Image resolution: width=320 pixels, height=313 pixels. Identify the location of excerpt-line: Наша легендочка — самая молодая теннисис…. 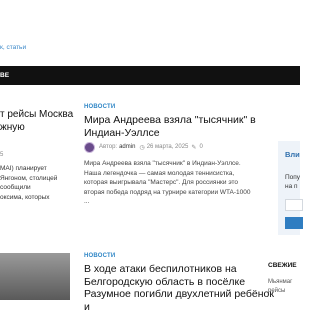
(159, 173).